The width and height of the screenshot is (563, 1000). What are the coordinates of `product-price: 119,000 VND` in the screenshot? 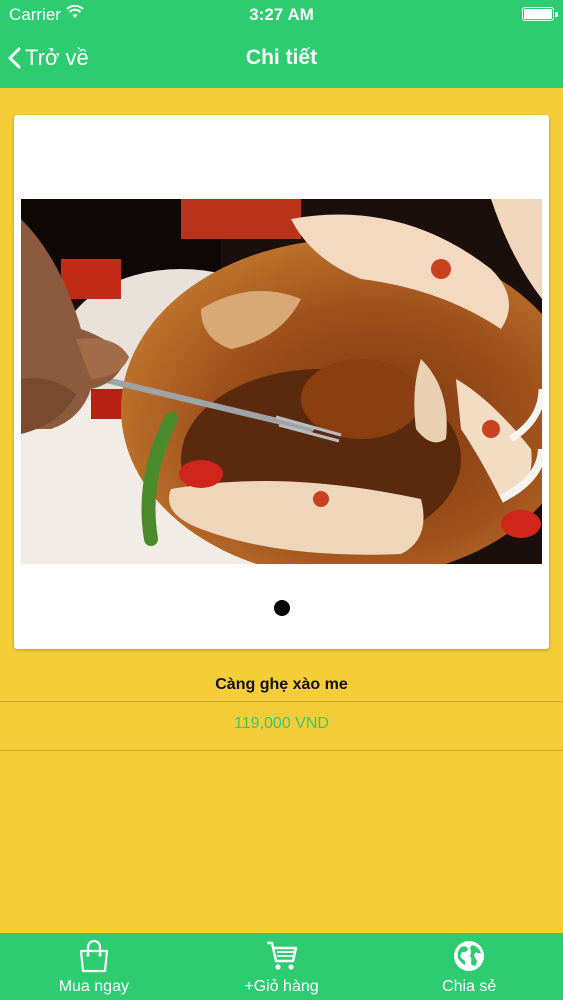 It's located at (281, 723).